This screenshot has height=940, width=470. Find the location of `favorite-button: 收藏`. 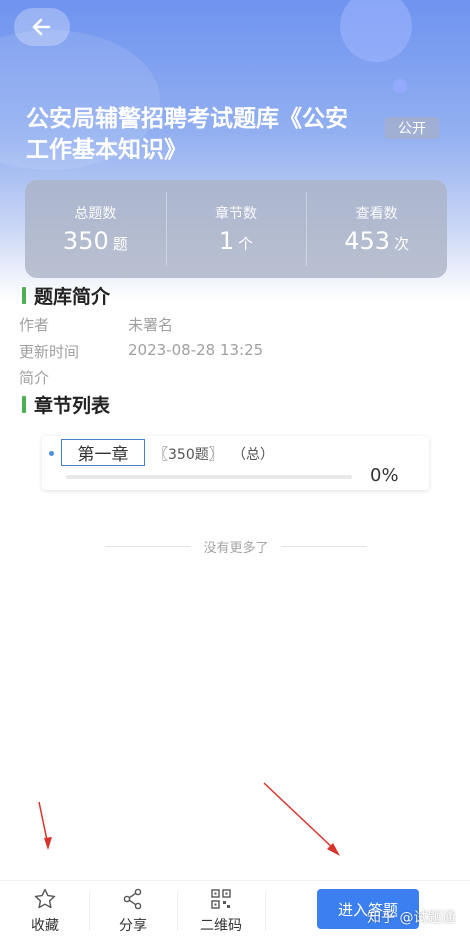

favorite-button: 收藏 is located at coordinates (45, 912).